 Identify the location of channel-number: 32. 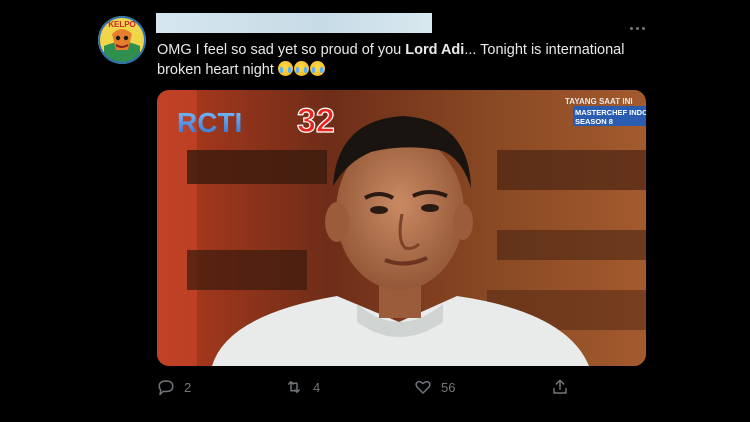
(316, 121).